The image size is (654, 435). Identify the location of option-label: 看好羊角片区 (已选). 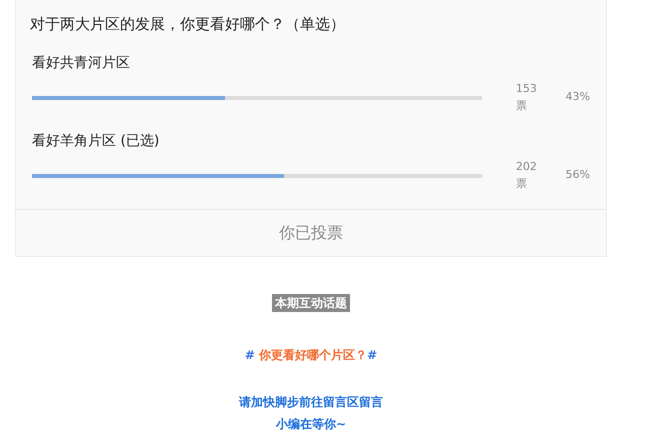
(96, 141).